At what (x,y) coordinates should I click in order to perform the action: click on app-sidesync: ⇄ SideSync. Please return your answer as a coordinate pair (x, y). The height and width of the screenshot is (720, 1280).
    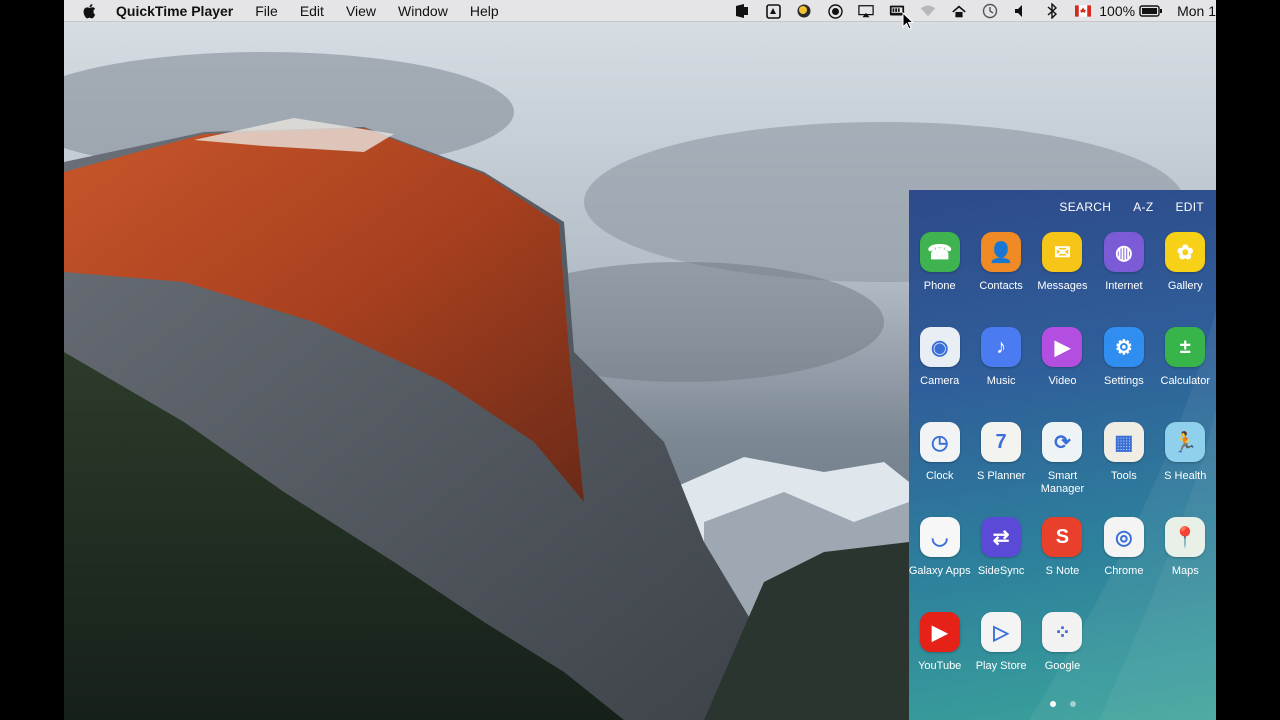
    Looking at the image, I should click on (1000, 562).